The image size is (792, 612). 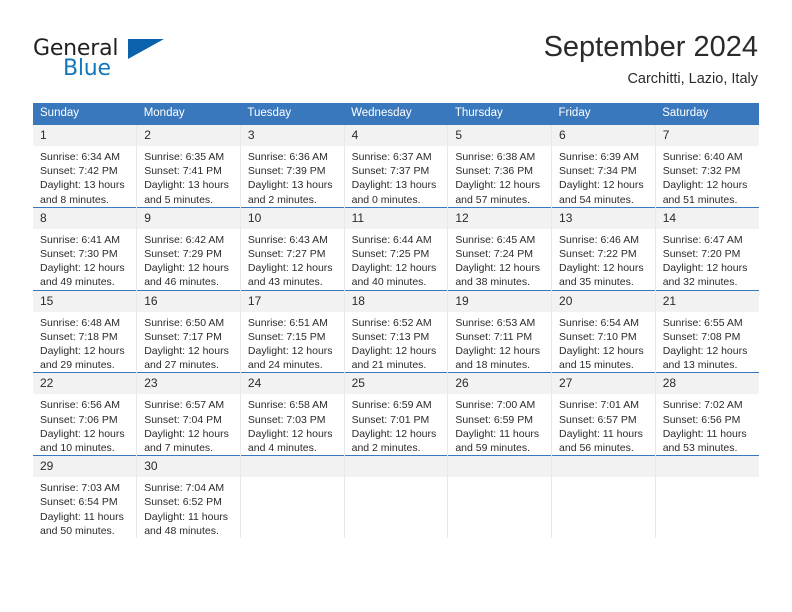 I want to click on daylight-text-line2: and 48 minutes., so click(x=181, y=530).